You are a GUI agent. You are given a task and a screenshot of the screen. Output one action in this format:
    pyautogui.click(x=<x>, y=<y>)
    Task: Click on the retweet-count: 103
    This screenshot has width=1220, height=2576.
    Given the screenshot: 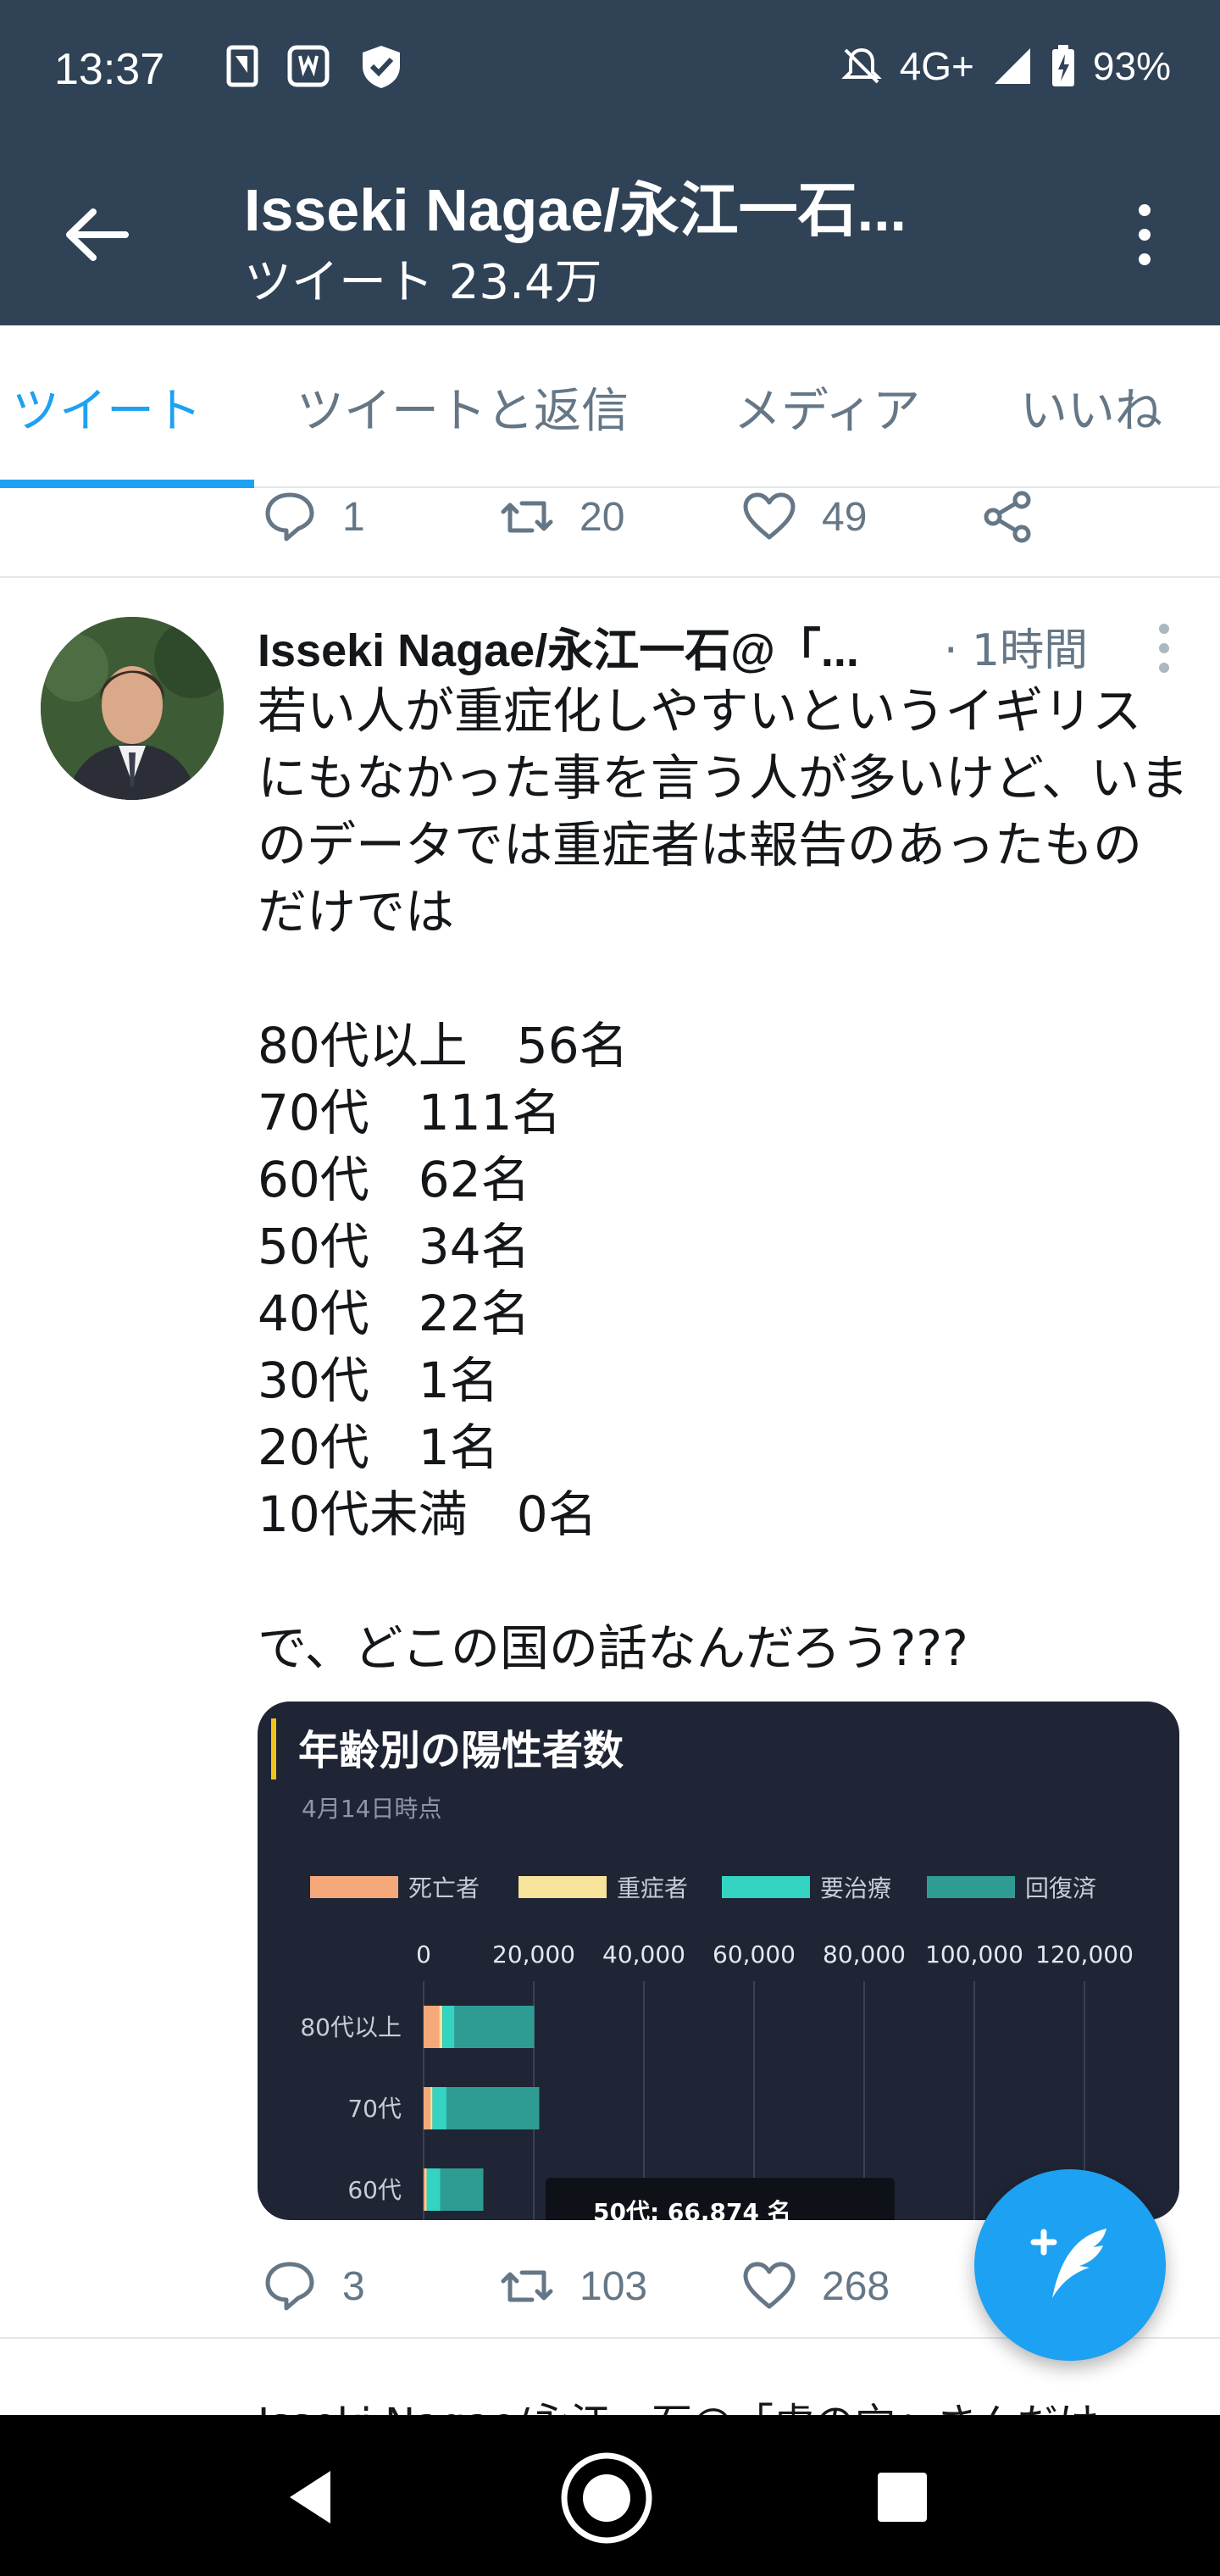 What is the action you would take?
    pyautogui.click(x=614, y=2286)
    